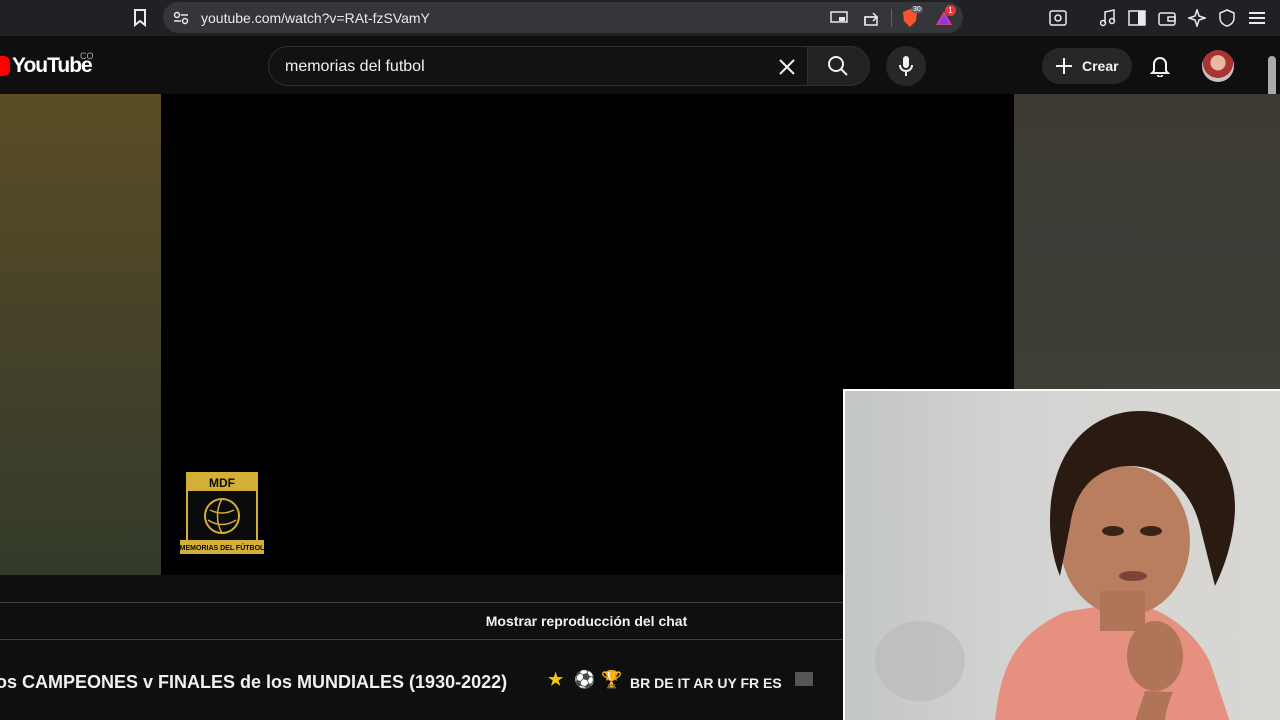 The height and width of the screenshot is (720, 1280). I want to click on flag-icon, so click(804, 679).